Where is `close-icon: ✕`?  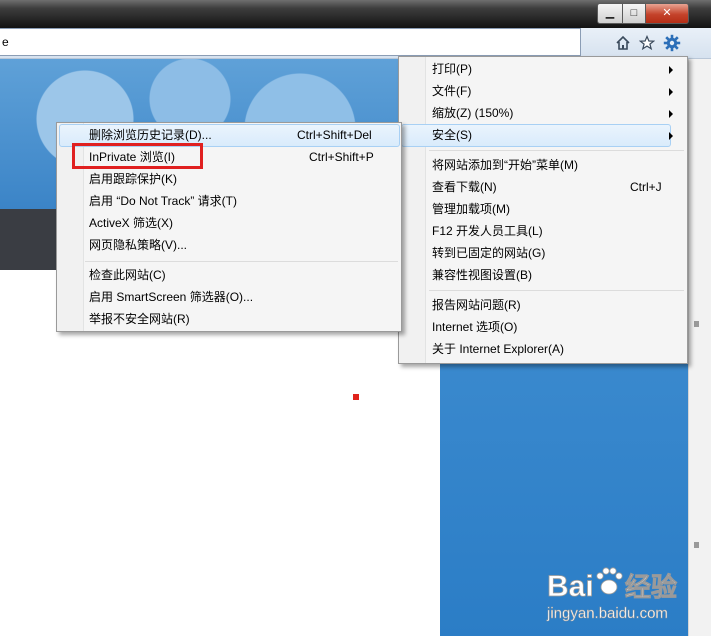 close-icon: ✕ is located at coordinates (667, 13).